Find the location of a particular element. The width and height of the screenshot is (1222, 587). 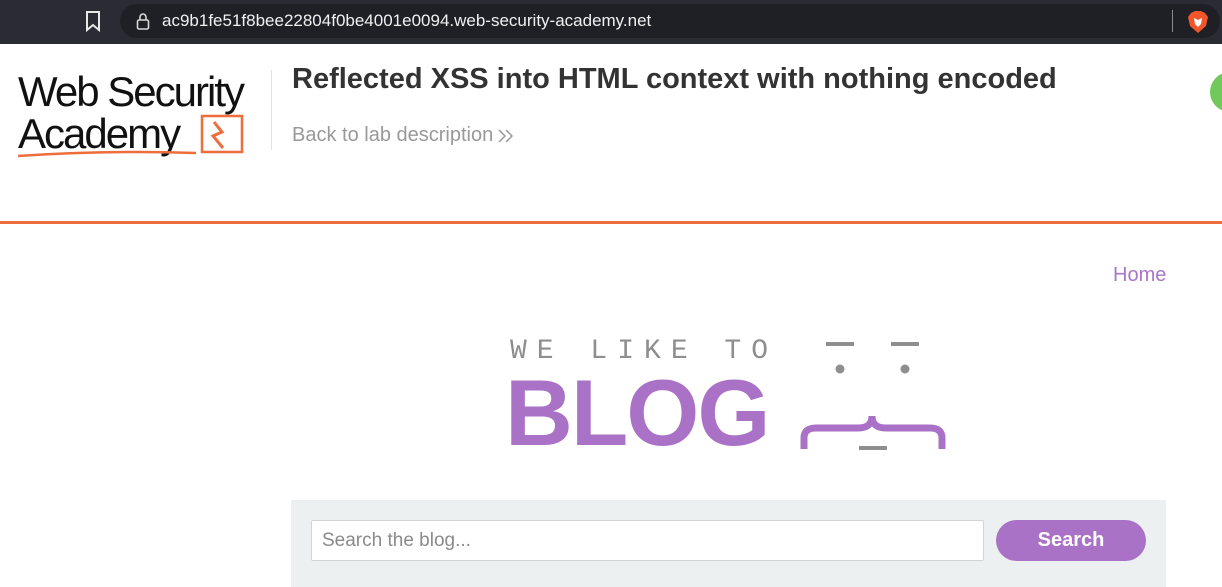

back-to-lab-description-link: Back to lab description is located at coordinates (392, 135).